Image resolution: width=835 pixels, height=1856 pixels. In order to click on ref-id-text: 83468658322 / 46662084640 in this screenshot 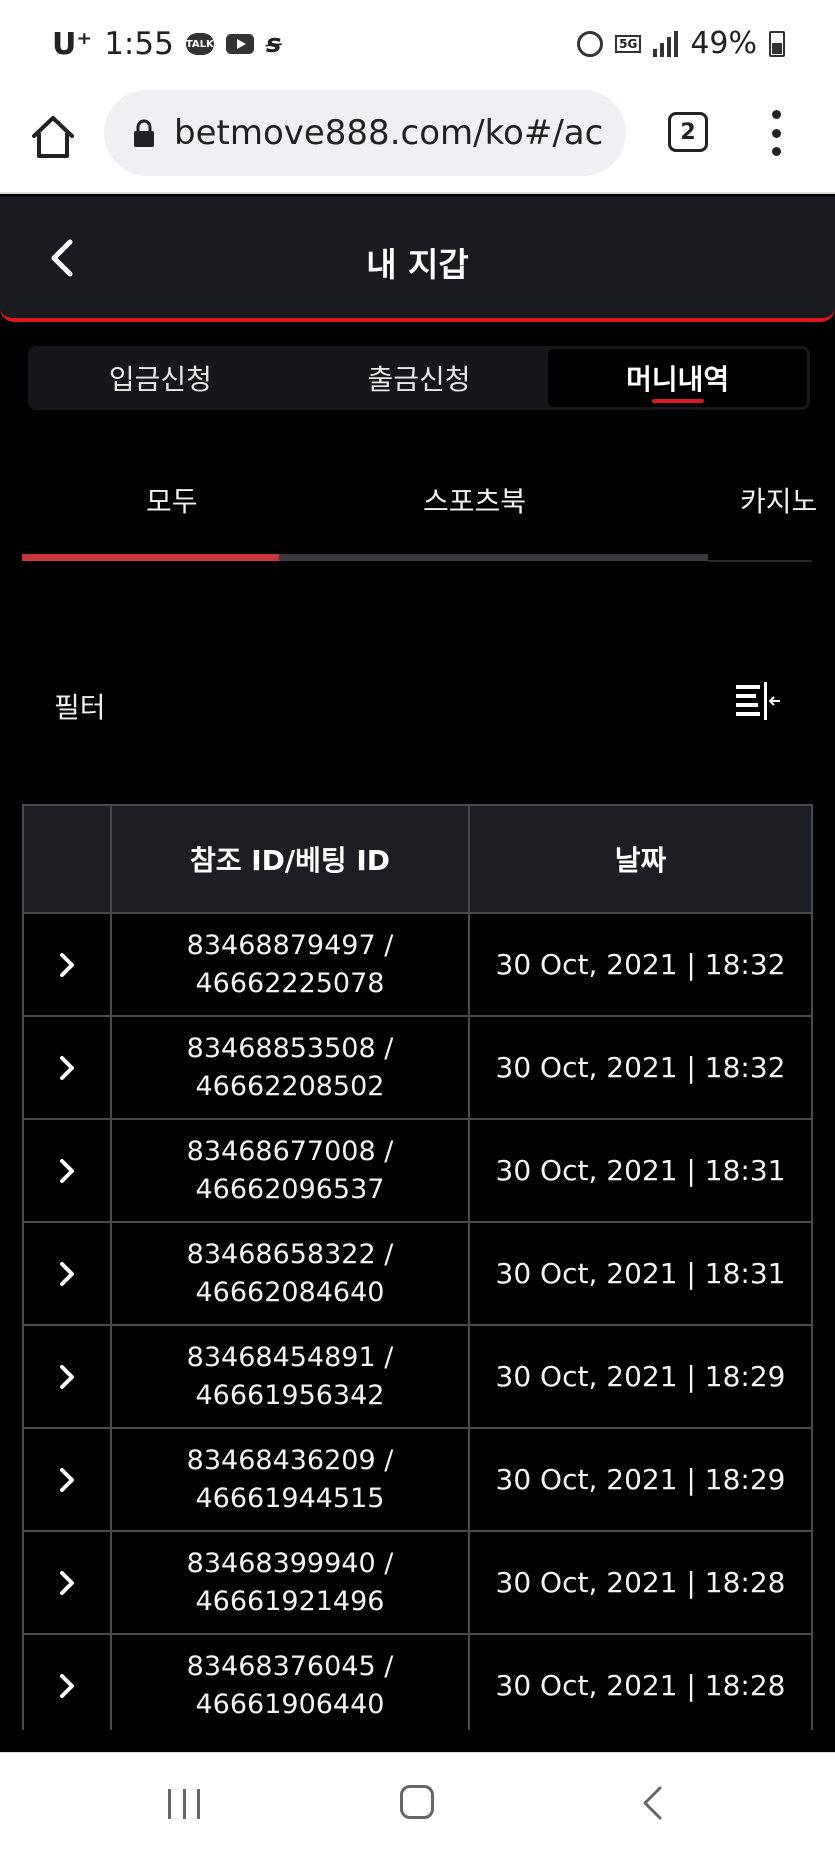, I will do `click(290, 1274)`.